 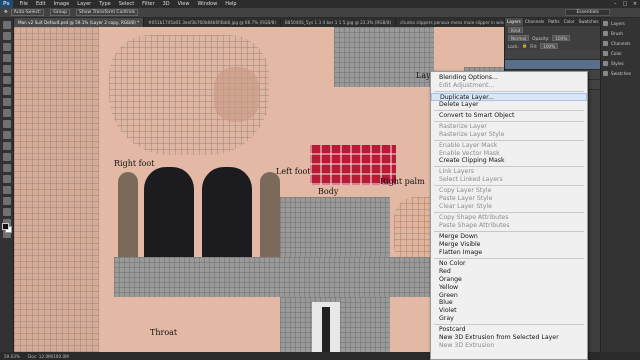 What do you see at coordinates (62, 4) in the screenshot?
I see `menu-image: Image` at bounding box center [62, 4].